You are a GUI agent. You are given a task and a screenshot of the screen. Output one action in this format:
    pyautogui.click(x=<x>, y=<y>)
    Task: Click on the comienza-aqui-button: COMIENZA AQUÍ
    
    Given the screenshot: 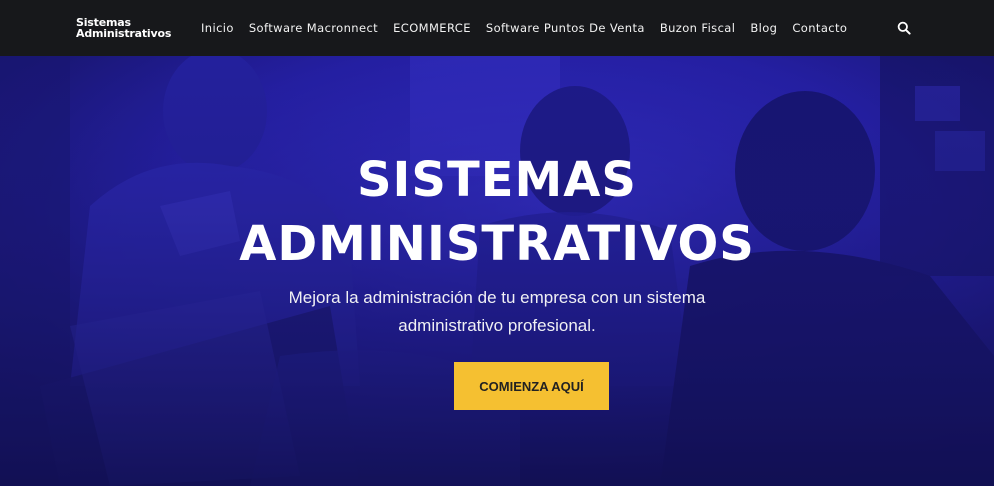 What is the action you would take?
    pyautogui.click(x=531, y=386)
    